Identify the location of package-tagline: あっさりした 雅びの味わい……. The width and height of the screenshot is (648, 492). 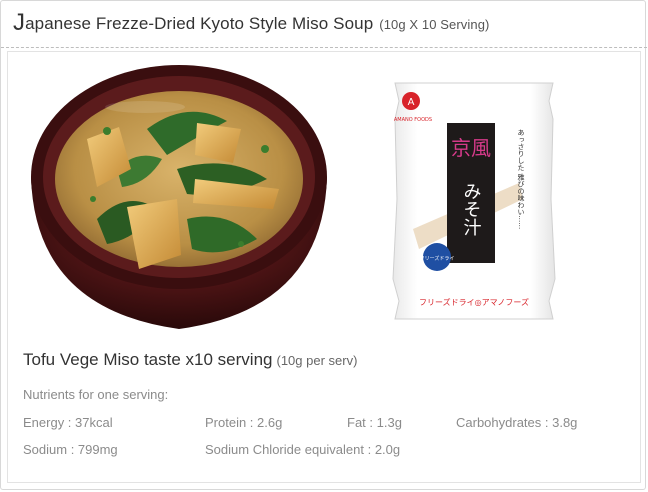
(521, 179).